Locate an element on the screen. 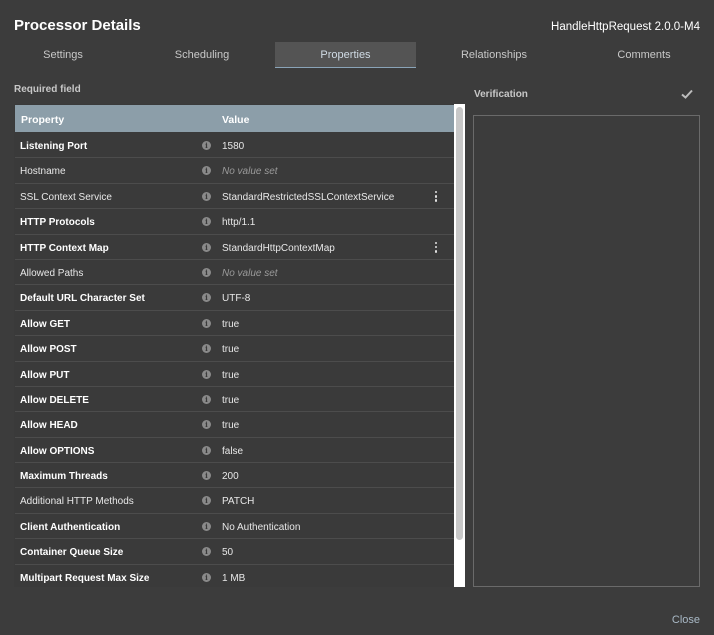  table-header: Property Value is located at coordinates (234, 118).